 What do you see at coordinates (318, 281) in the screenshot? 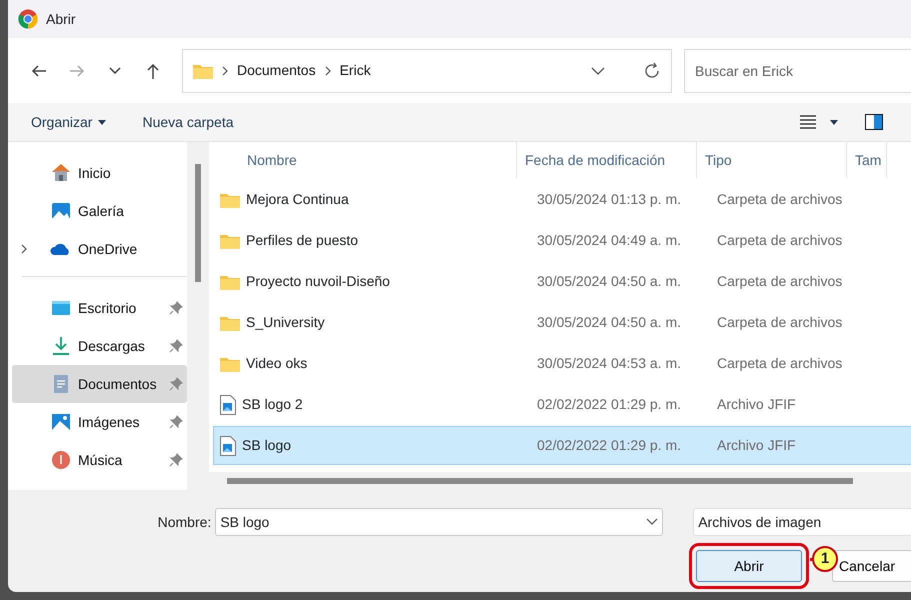
I see `file-name: Proyecto nuvoil-Diseño` at bounding box center [318, 281].